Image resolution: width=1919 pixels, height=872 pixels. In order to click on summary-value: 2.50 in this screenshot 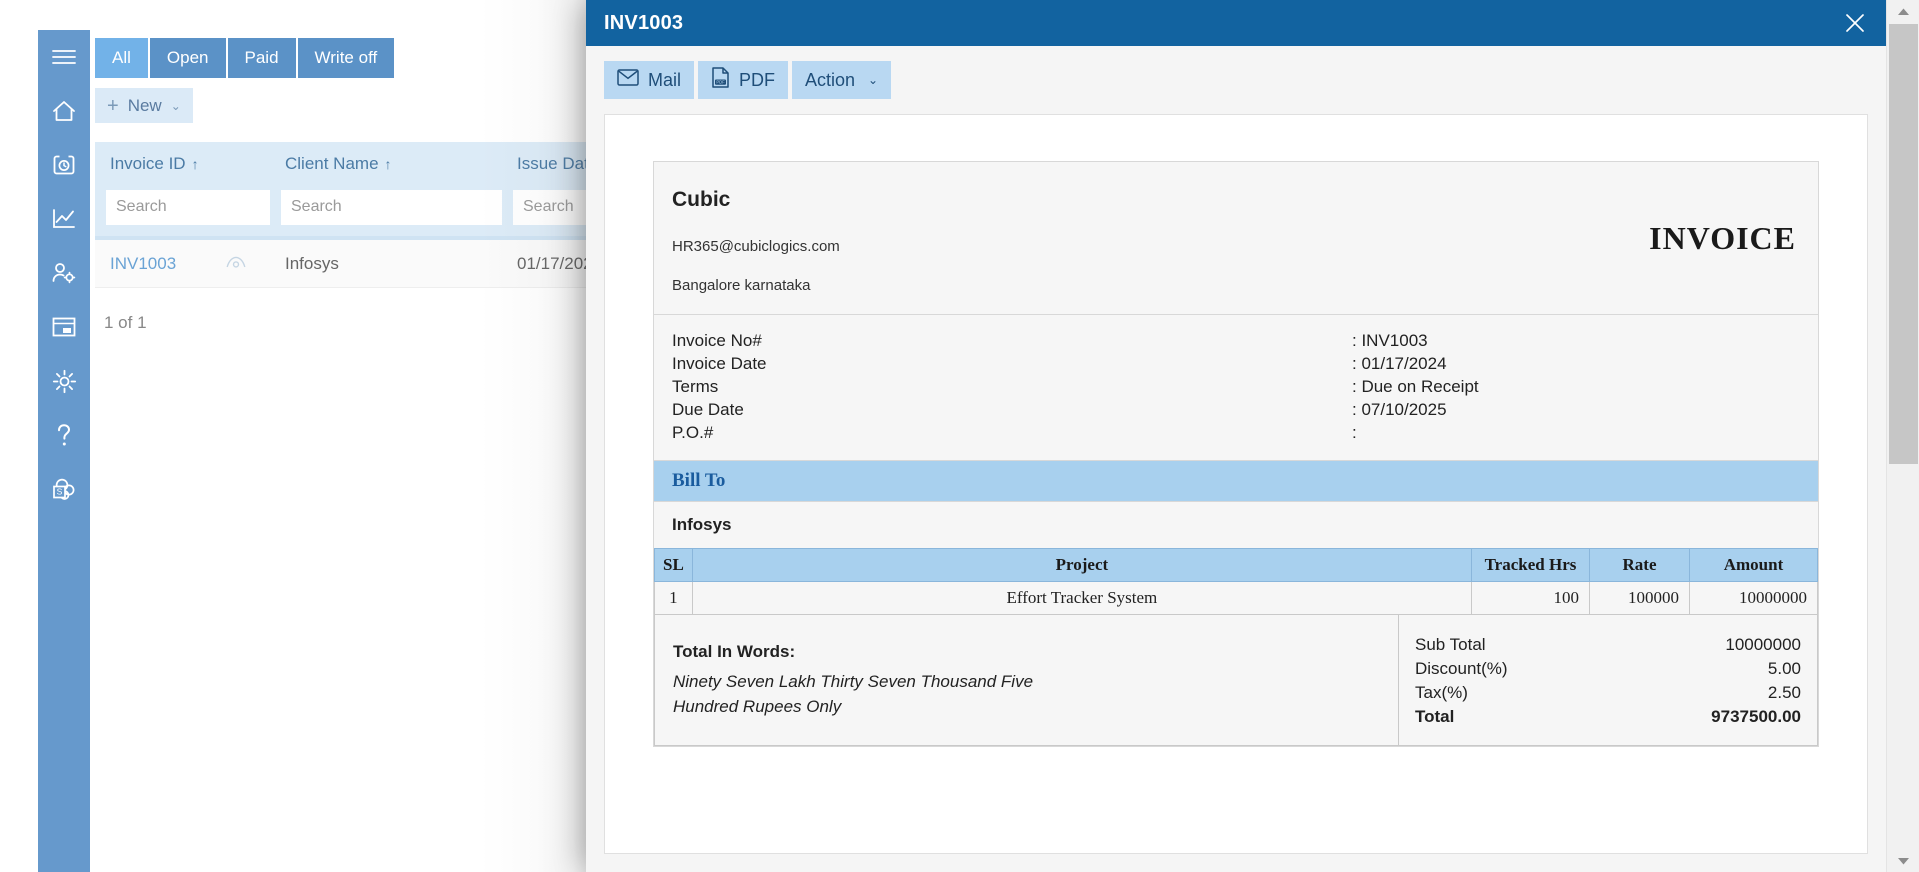, I will do `click(1784, 692)`.